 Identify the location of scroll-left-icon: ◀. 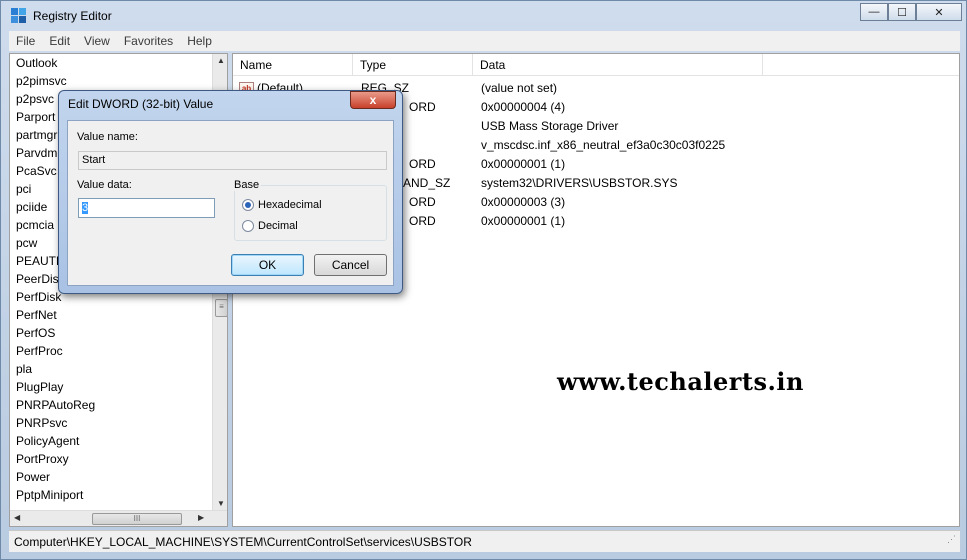
(17, 517).